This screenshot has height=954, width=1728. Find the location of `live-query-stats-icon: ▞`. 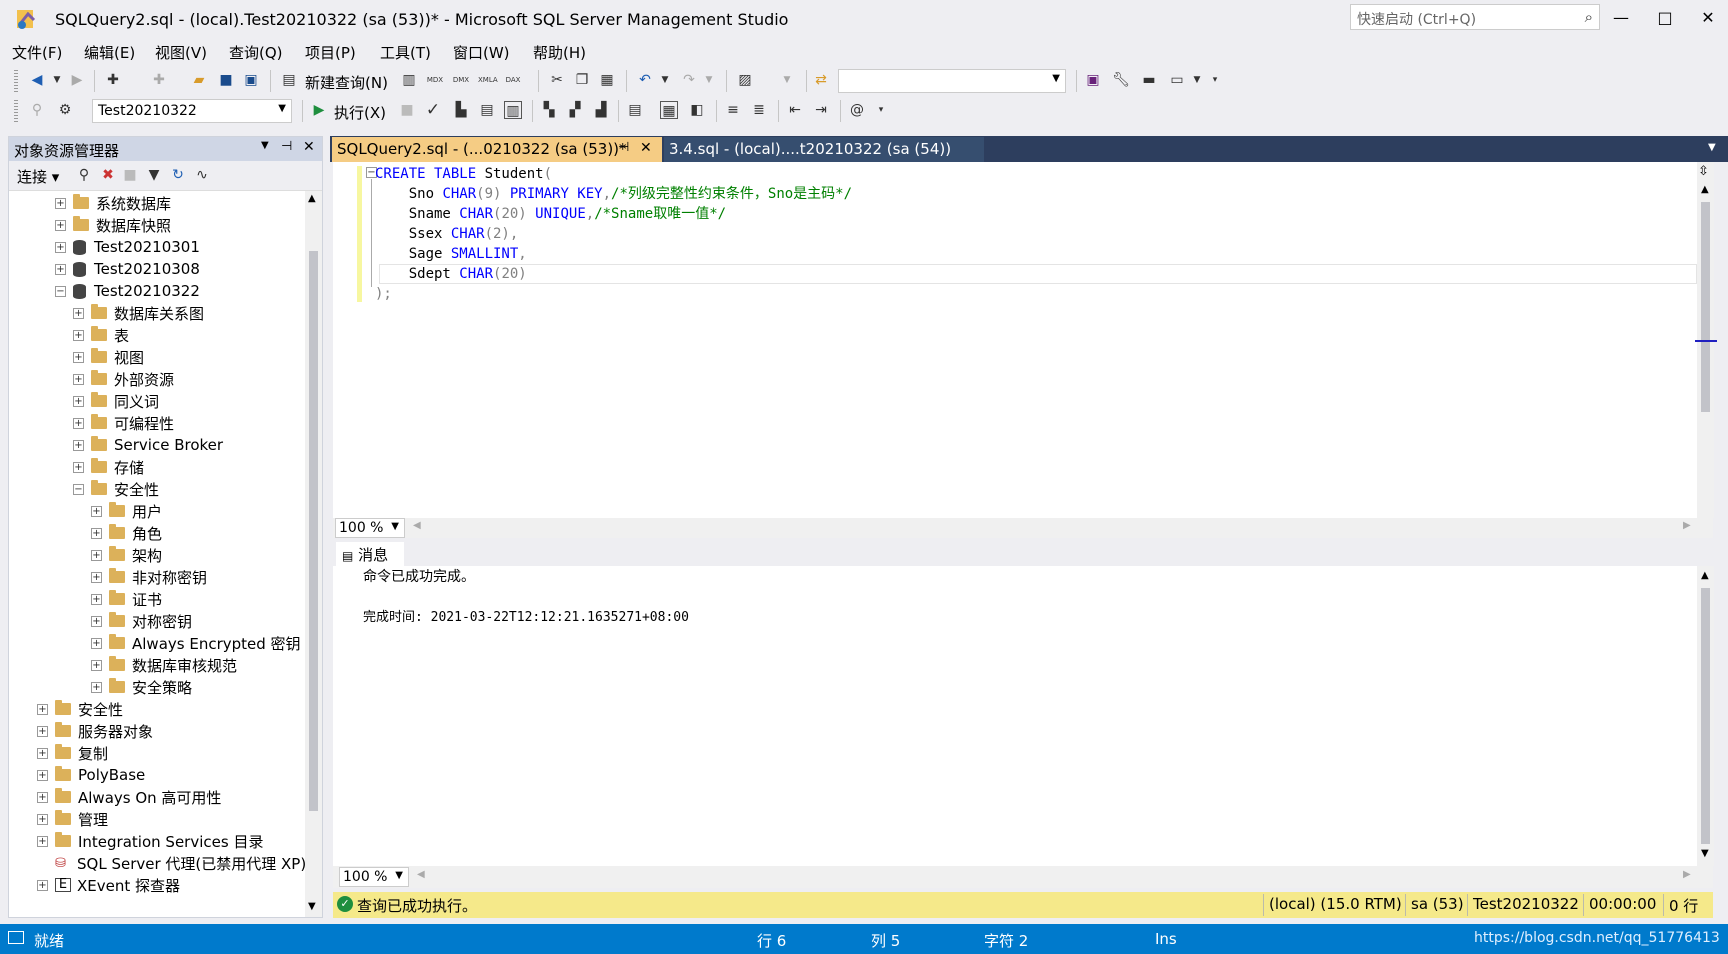

live-query-stats-icon: ▞ is located at coordinates (575, 110).